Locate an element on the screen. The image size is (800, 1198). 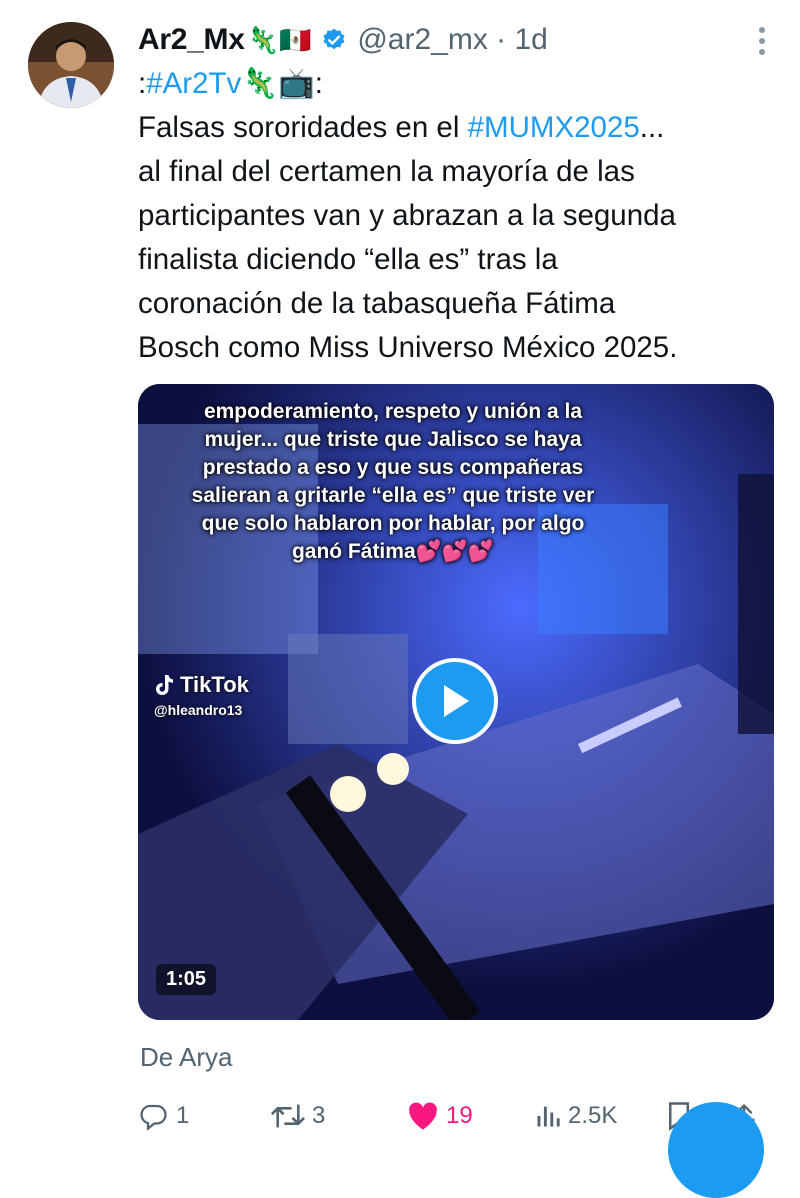
play-icon is located at coordinates (456, 701).